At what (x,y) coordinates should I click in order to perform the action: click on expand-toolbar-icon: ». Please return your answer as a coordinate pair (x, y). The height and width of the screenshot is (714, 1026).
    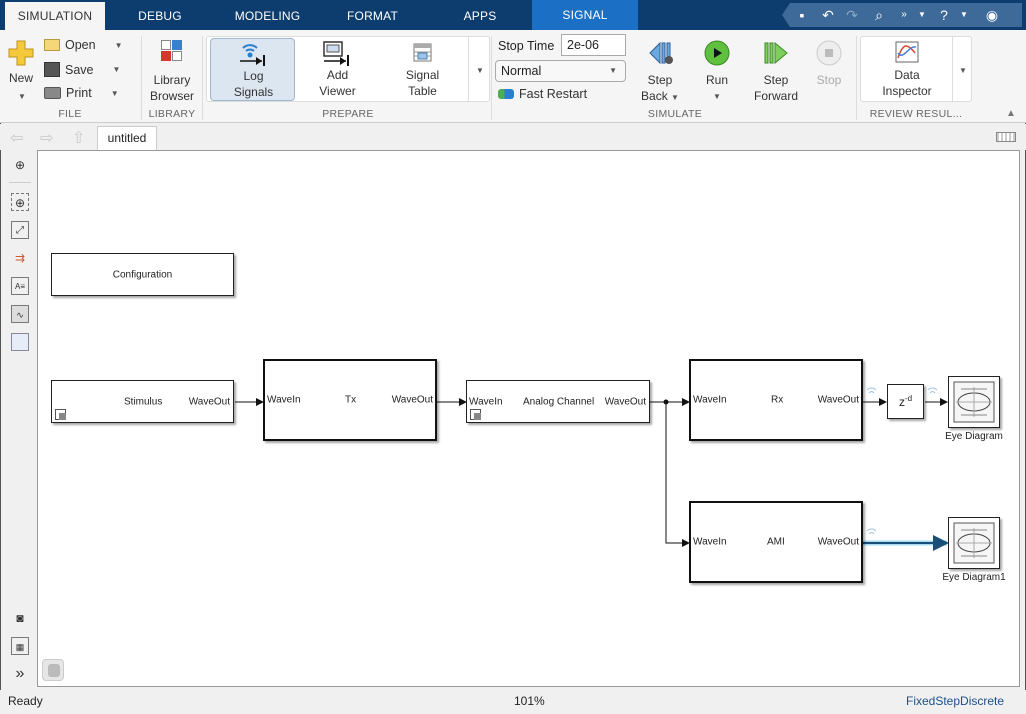
    Looking at the image, I should click on (20, 674).